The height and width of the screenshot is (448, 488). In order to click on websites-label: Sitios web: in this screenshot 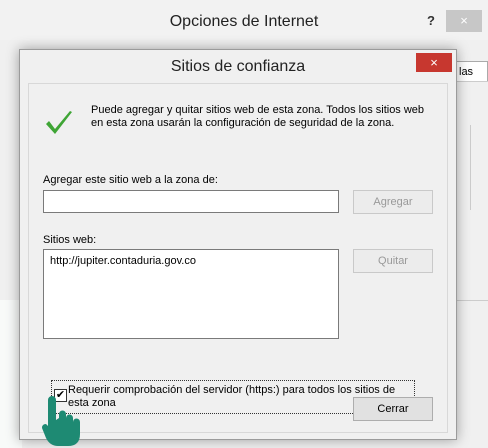, I will do `click(70, 240)`.